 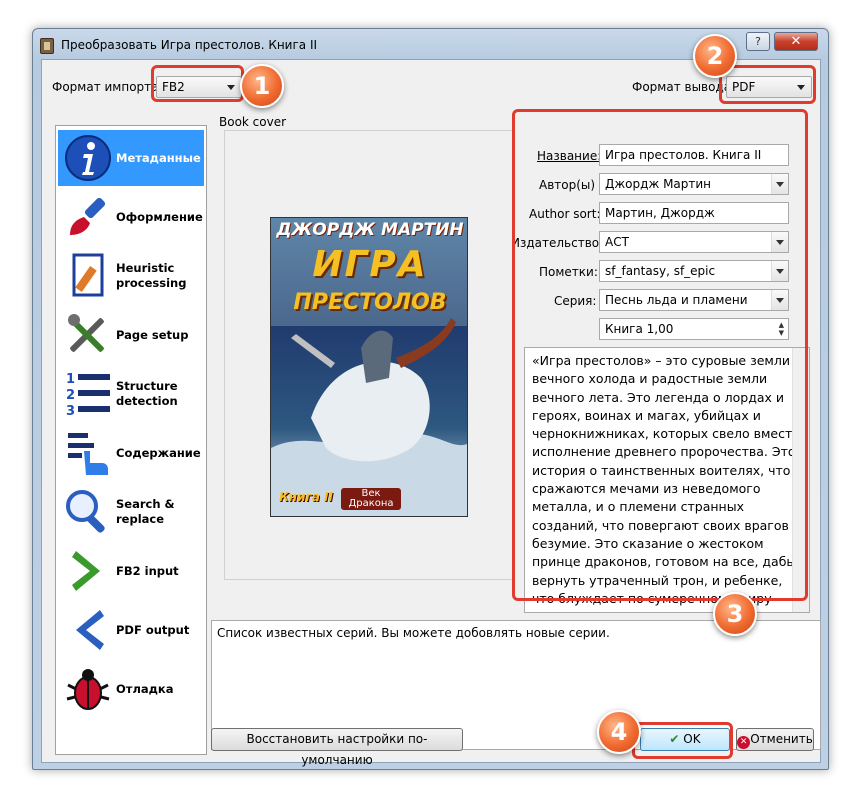 What do you see at coordinates (145, 688) in the screenshot?
I see `sidebar-item-label: Отладка` at bounding box center [145, 688].